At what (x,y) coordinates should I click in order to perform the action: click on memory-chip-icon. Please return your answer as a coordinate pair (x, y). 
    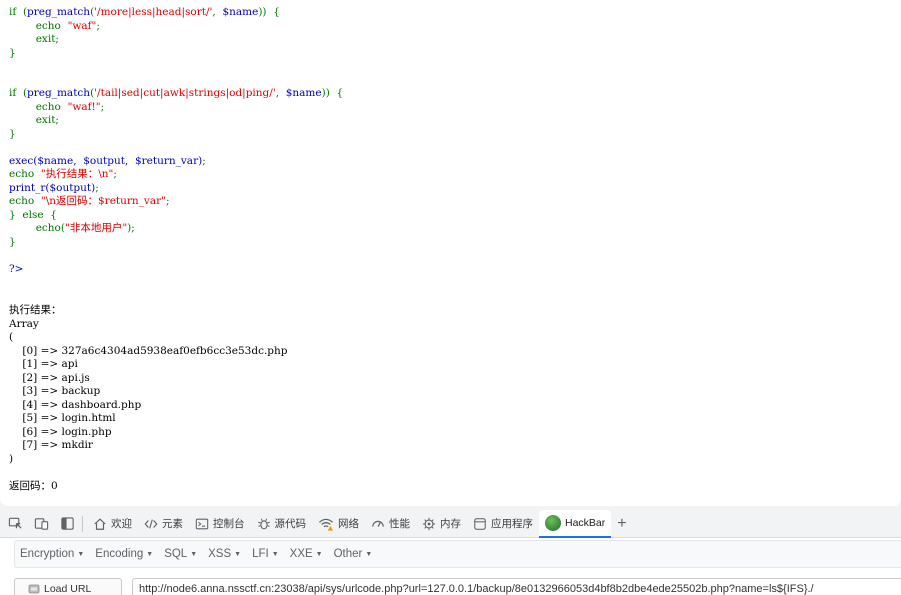
    Looking at the image, I should click on (429, 523).